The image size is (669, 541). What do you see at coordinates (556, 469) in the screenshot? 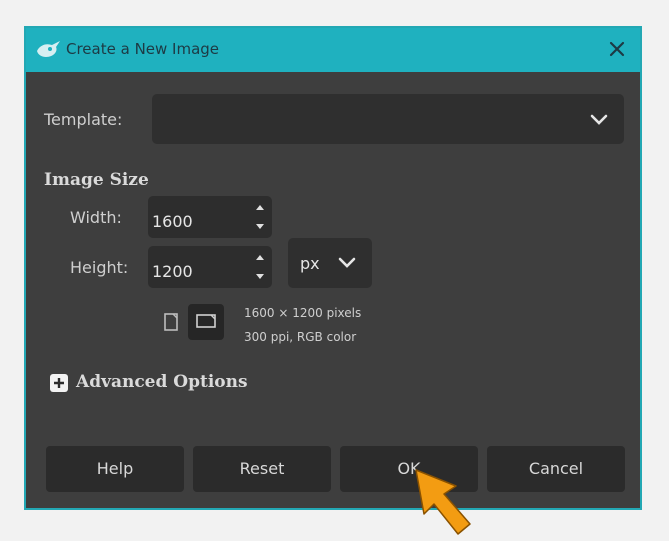
I see `cancel-button: Cancel` at bounding box center [556, 469].